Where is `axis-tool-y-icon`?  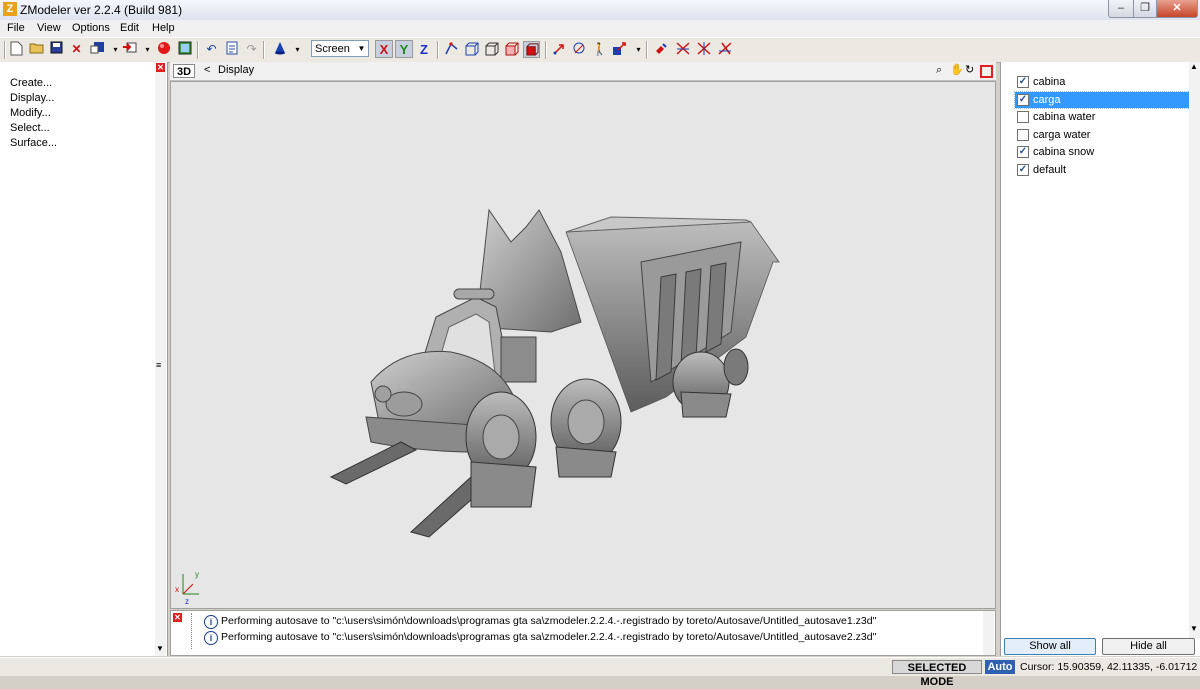 axis-tool-y-icon is located at coordinates (703, 49).